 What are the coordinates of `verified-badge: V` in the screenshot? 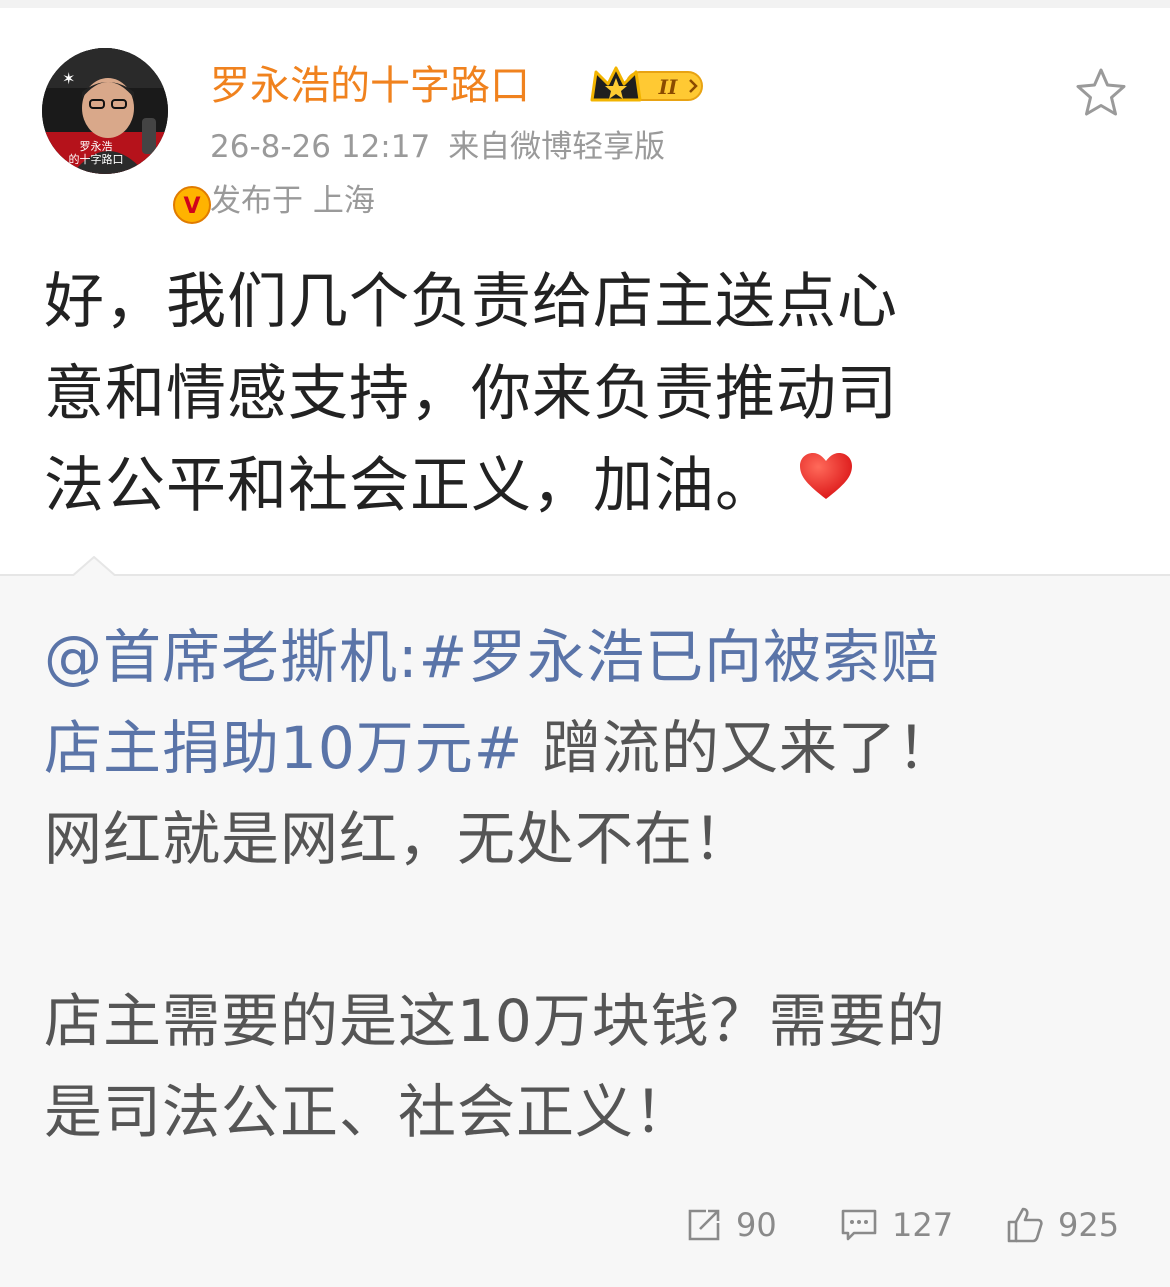 It's located at (192, 205).